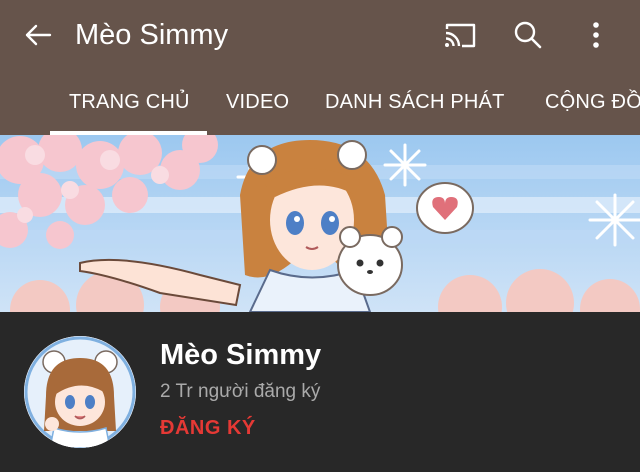 This screenshot has width=640, height=472. What do you see at coordinates (320, 35) in the screenshot?
I see `top-bar: Mèo Simmy` at bounding box center [320, 35].